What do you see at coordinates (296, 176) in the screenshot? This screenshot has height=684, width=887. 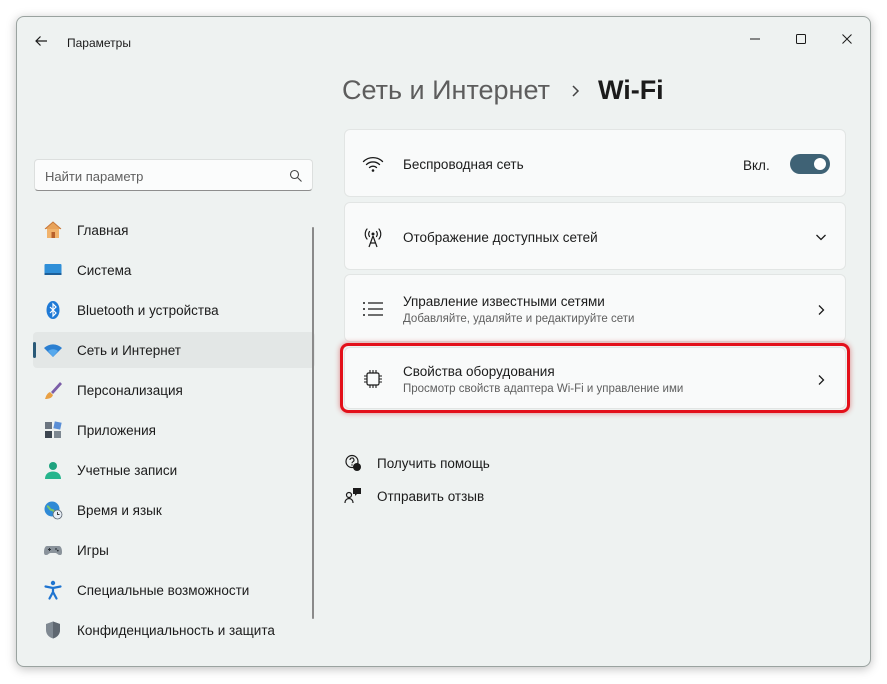 I see `search-icon` at bounding box center [296, 176].